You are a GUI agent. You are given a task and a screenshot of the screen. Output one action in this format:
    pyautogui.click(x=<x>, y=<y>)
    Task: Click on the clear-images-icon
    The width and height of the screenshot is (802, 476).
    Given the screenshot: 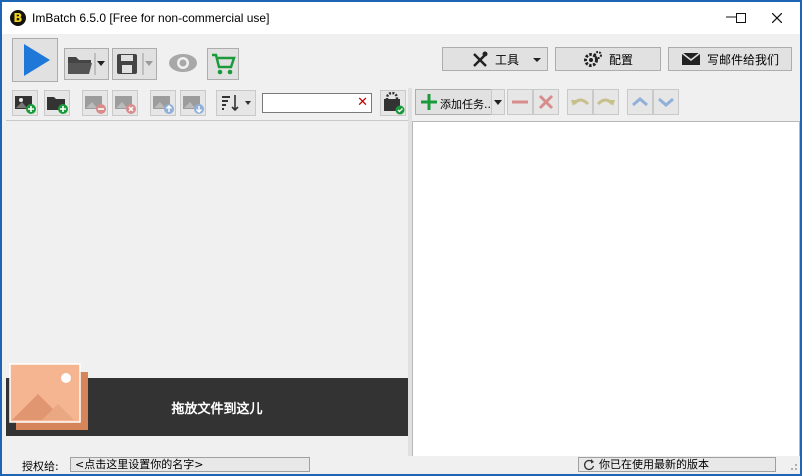 What is the action you would take?
    pyautogui.click(x=125, y=105)
    